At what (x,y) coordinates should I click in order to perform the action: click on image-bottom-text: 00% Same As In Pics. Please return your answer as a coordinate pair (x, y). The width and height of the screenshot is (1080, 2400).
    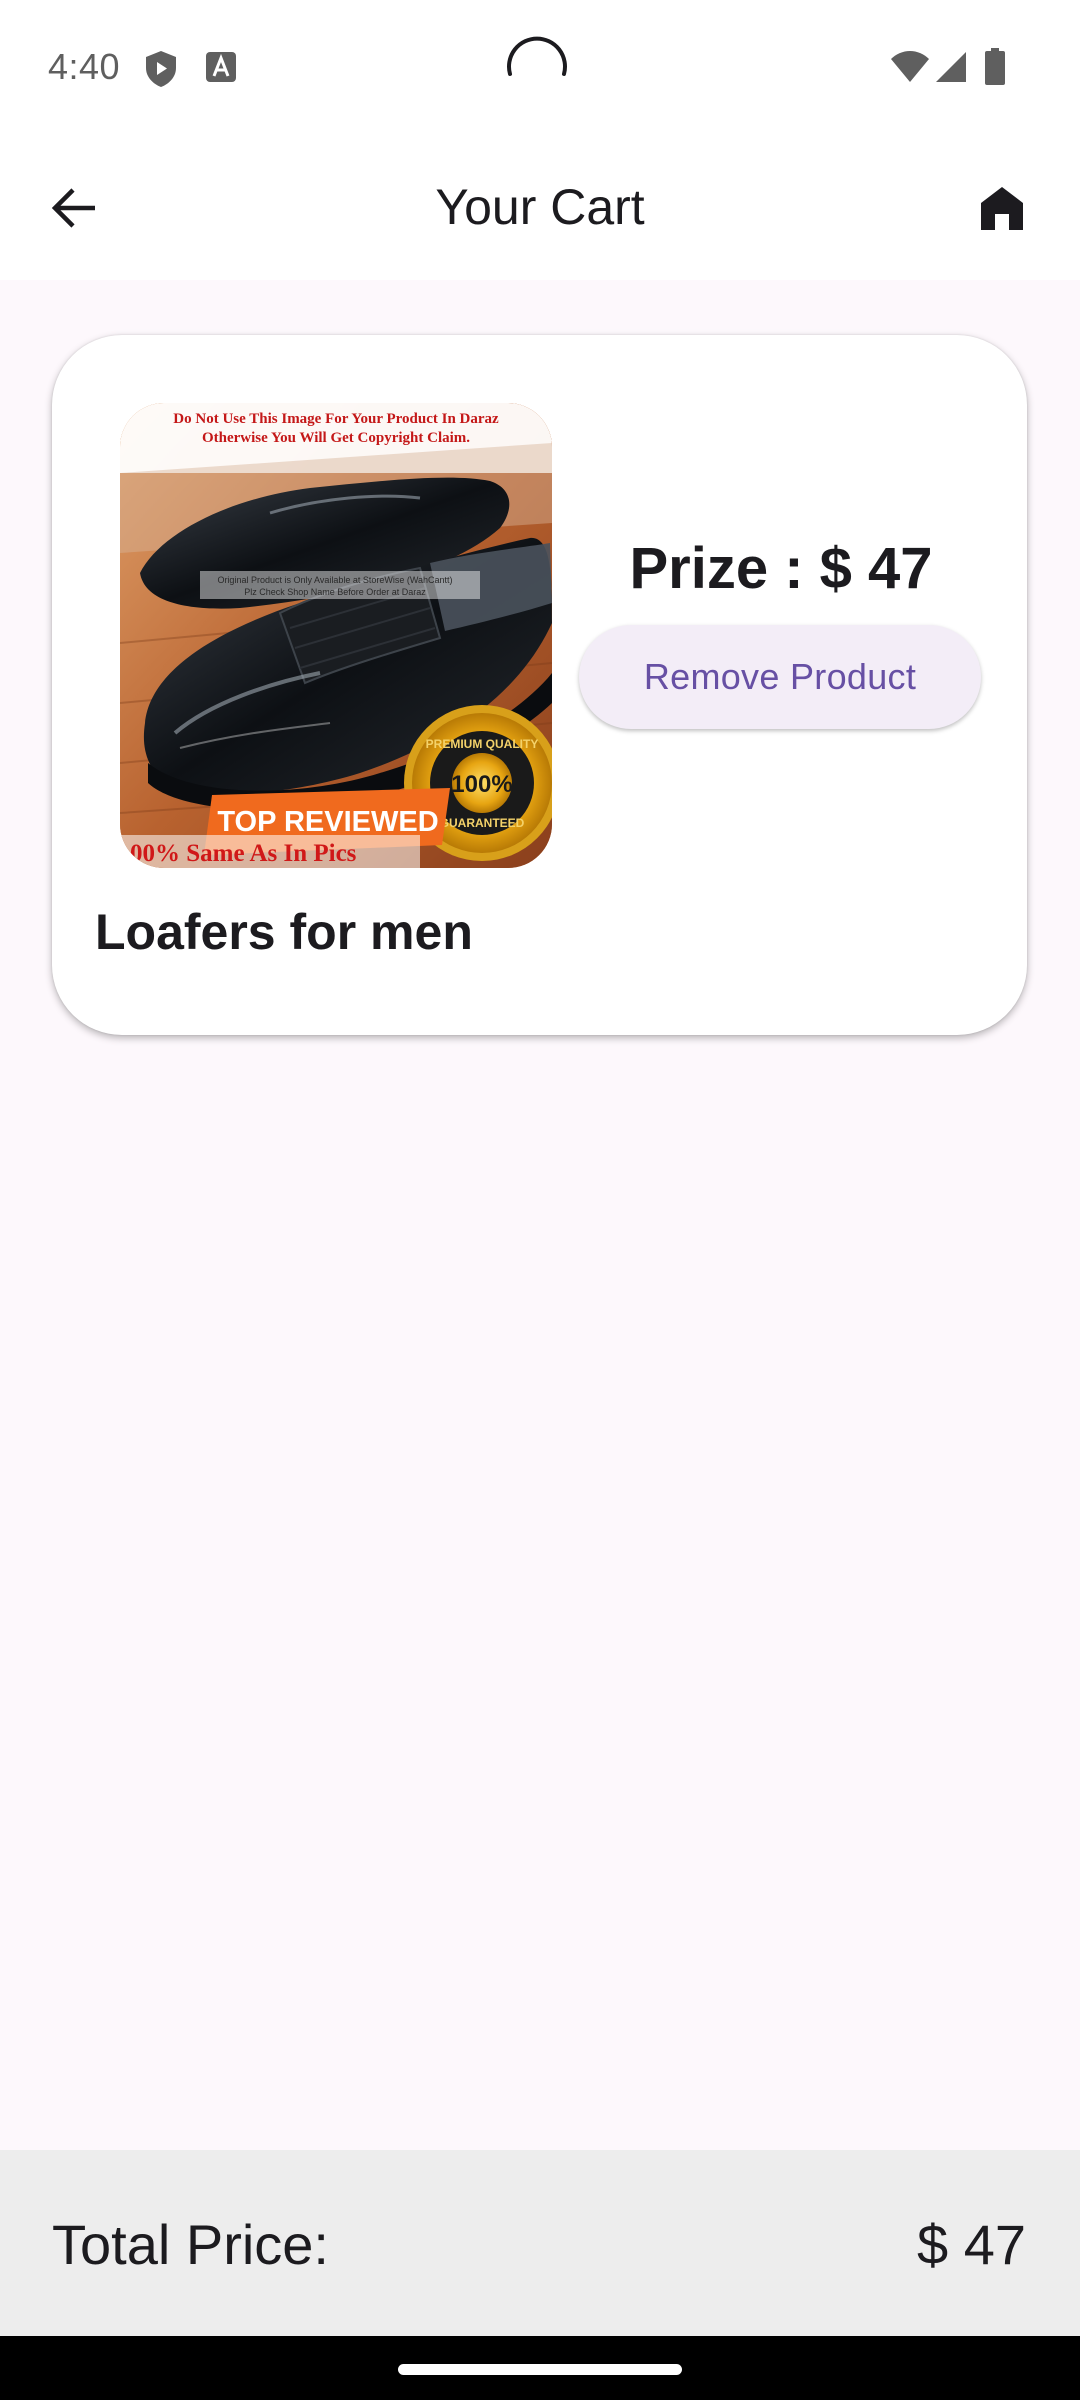
    Looking at the image, I should click on (243, 853).